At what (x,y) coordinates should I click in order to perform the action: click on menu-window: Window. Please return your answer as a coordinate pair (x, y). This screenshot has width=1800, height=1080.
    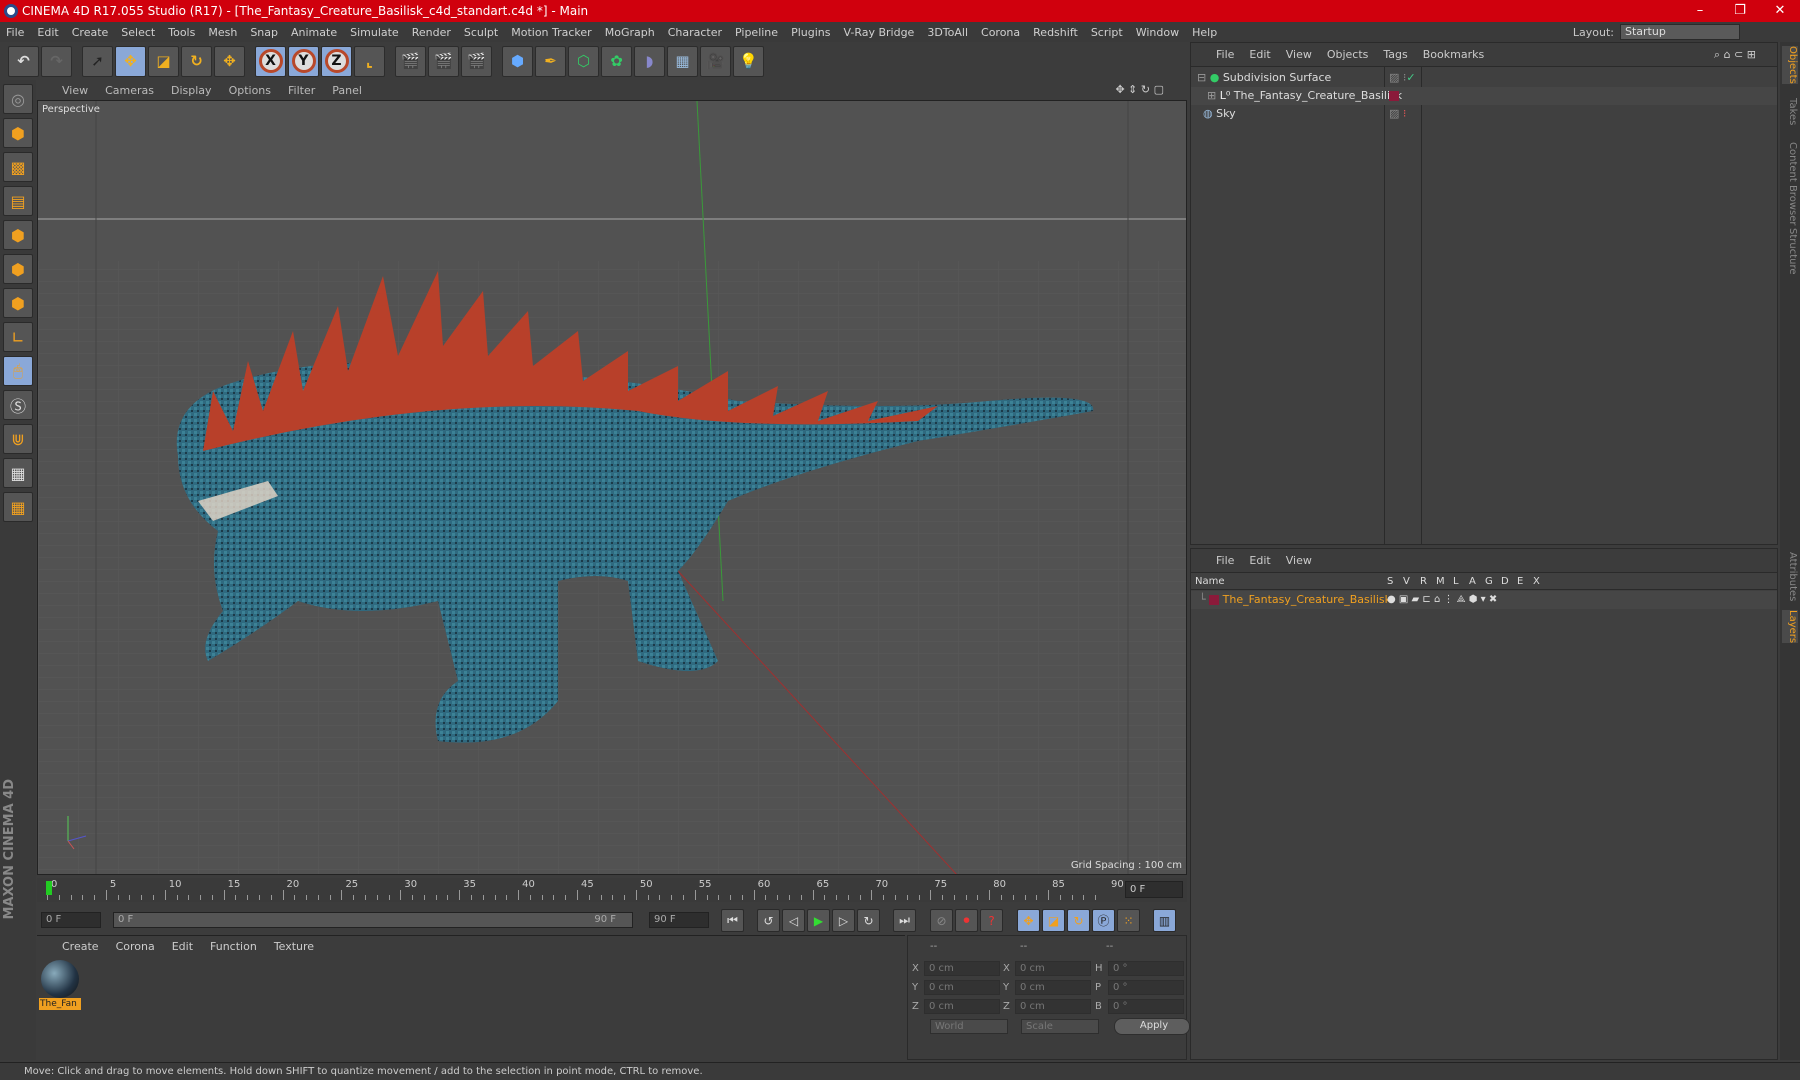
    Looking at the image, I should click on (1157, 32).